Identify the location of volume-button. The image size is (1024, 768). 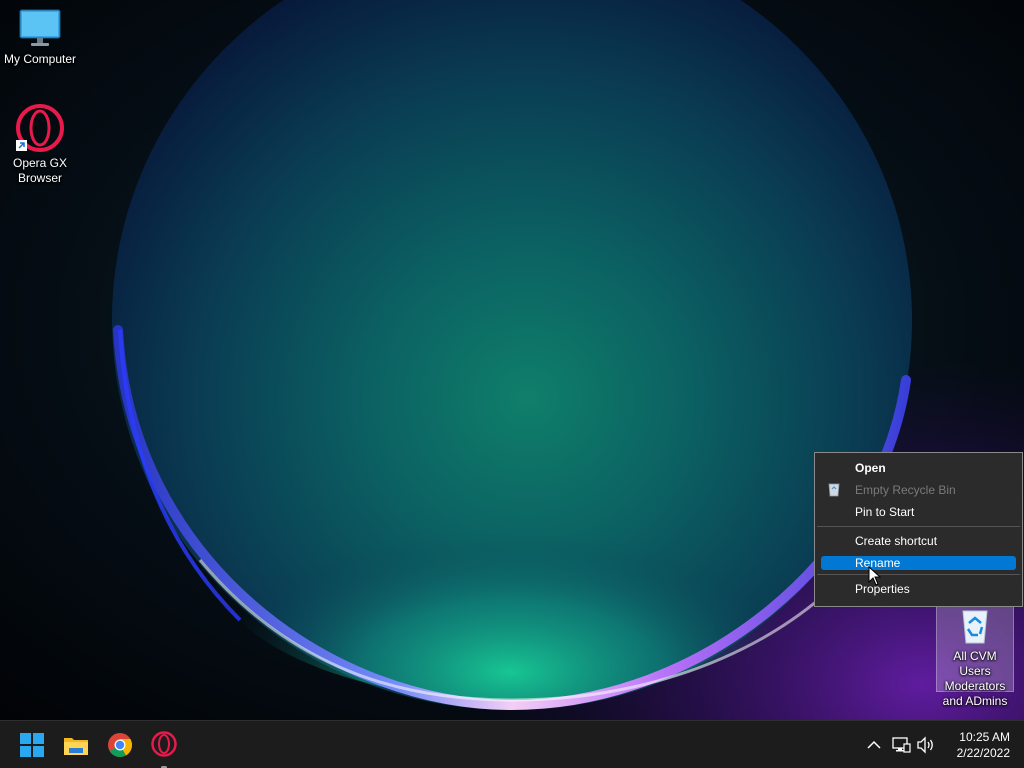
(926, 745).